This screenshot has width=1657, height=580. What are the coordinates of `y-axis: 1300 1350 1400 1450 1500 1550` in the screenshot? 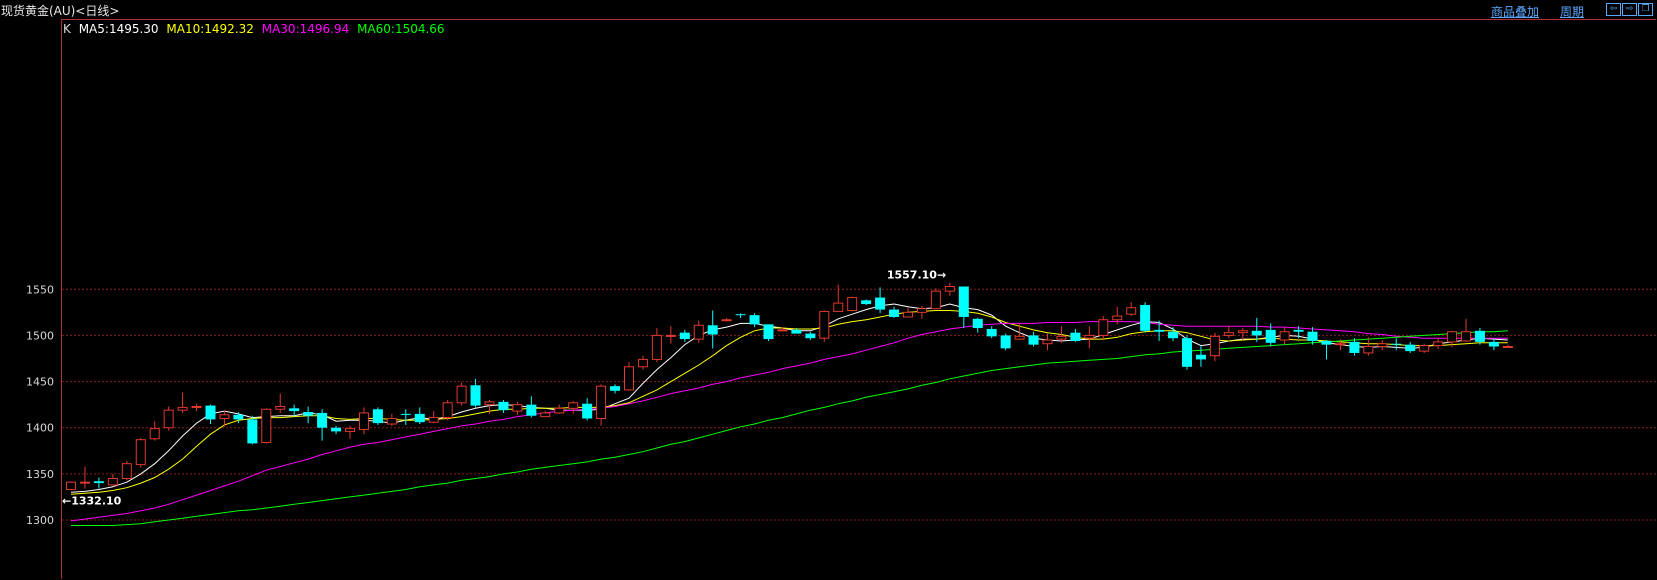 It's located at (40, 405).